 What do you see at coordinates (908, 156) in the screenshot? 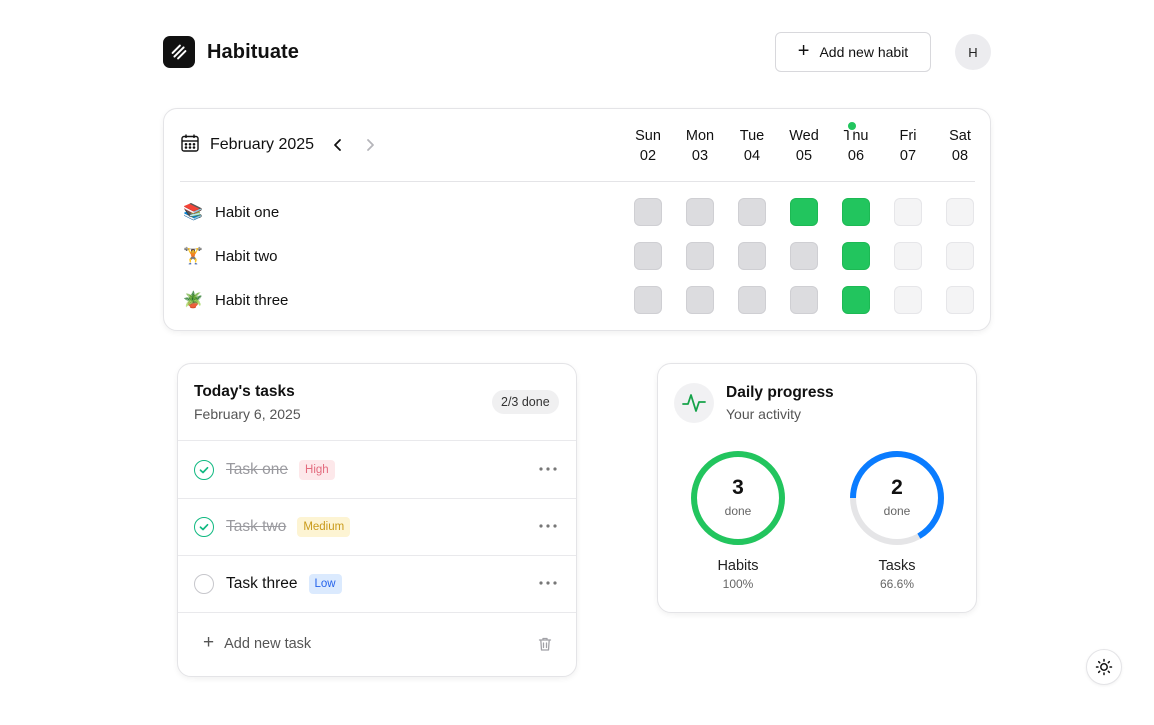
I see `day-date: 07` at bounding box center [908, 156].